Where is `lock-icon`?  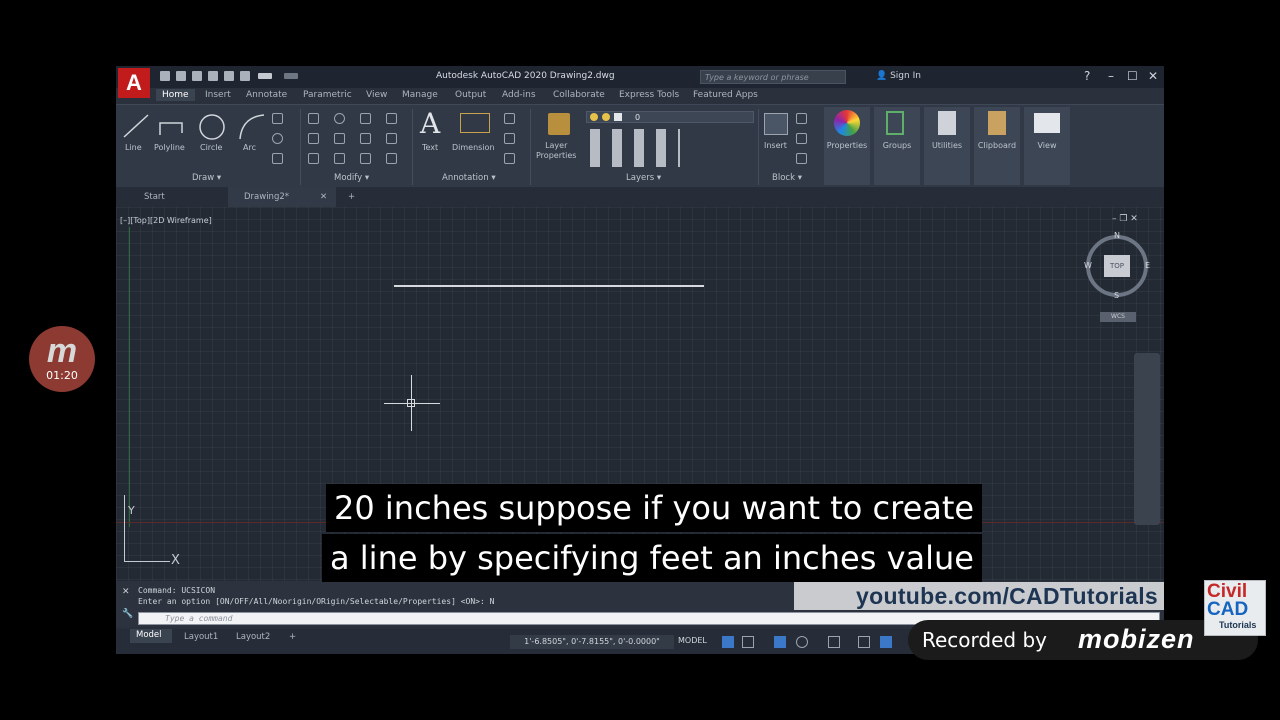 lock-icon is located at coordinates (618, 117).